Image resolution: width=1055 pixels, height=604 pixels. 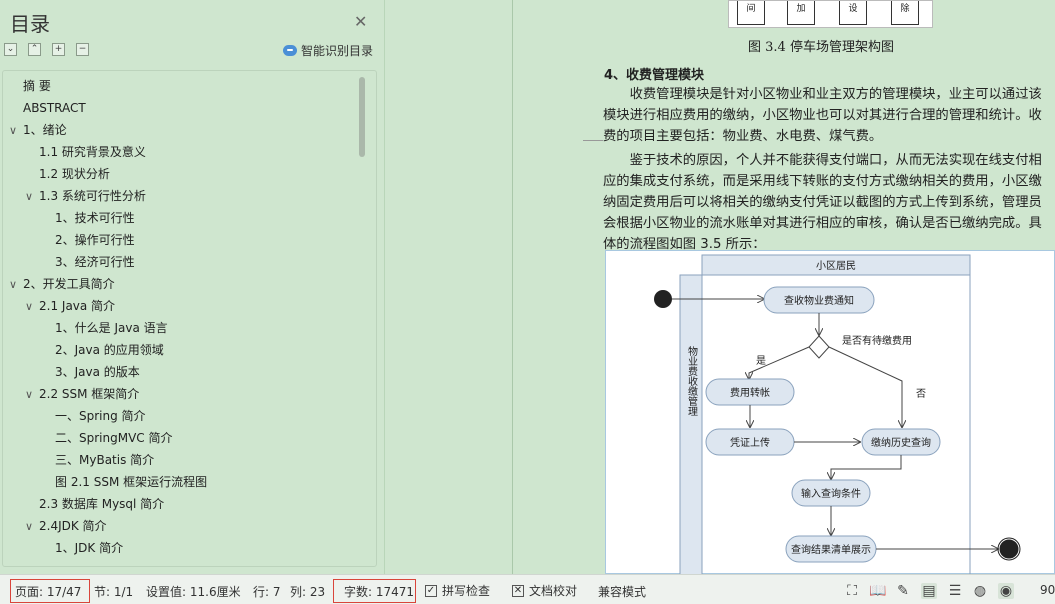 I want to click on toc-item: ∨ 1、绪论, so click(x=38, y=130).